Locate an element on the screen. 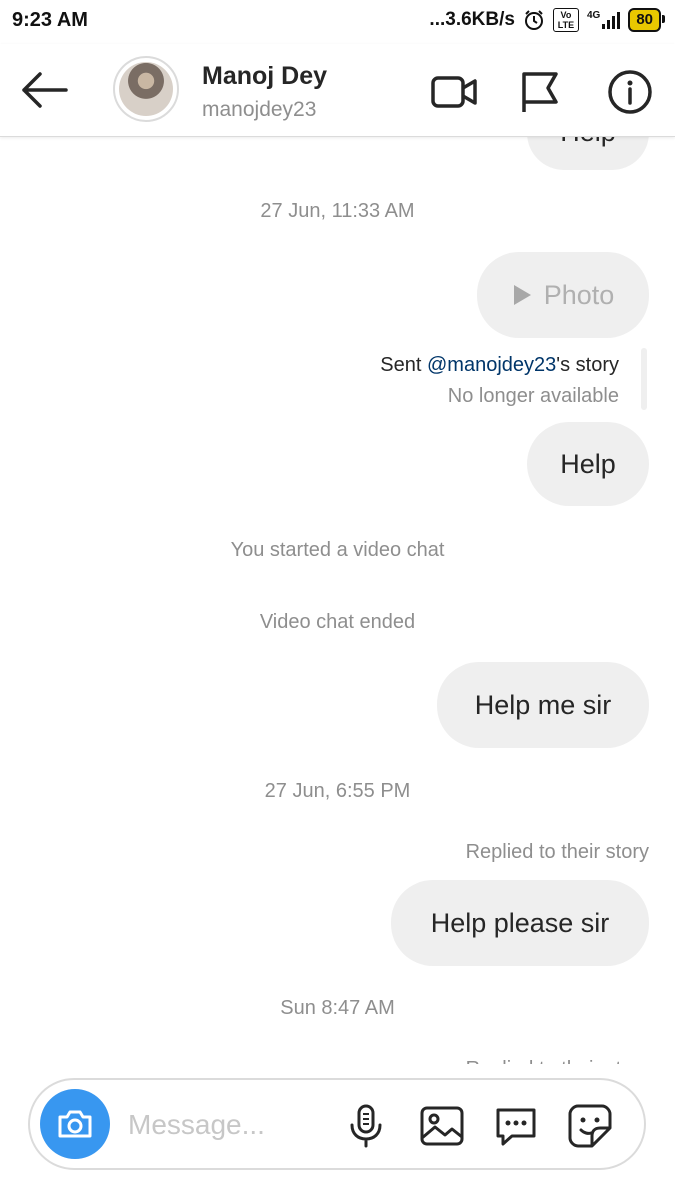 The width and height of the screenshot is (675, 1200). message-text: Help please sir is located at coordinates (520, 922).